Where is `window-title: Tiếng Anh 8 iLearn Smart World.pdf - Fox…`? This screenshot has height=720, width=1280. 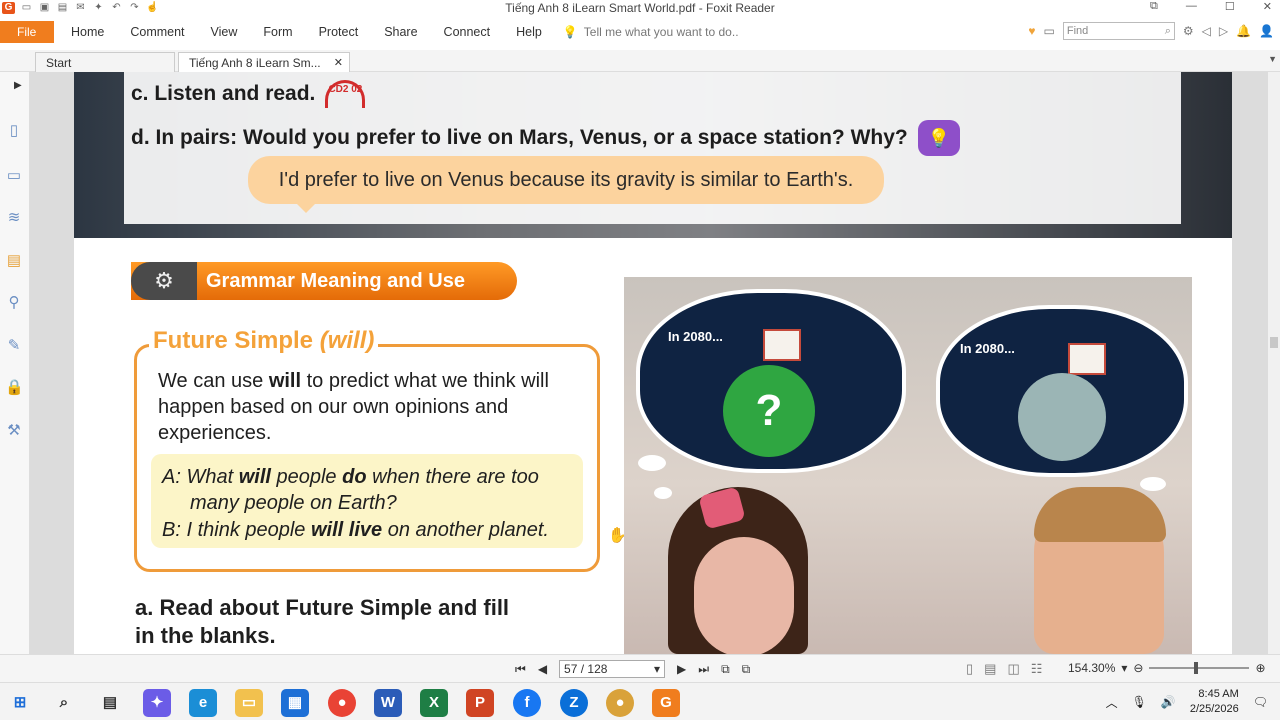
window-title: Tiếng Anh 8 iLearn Smart World.pdf - Fox… is located at coordinates (640, 8).